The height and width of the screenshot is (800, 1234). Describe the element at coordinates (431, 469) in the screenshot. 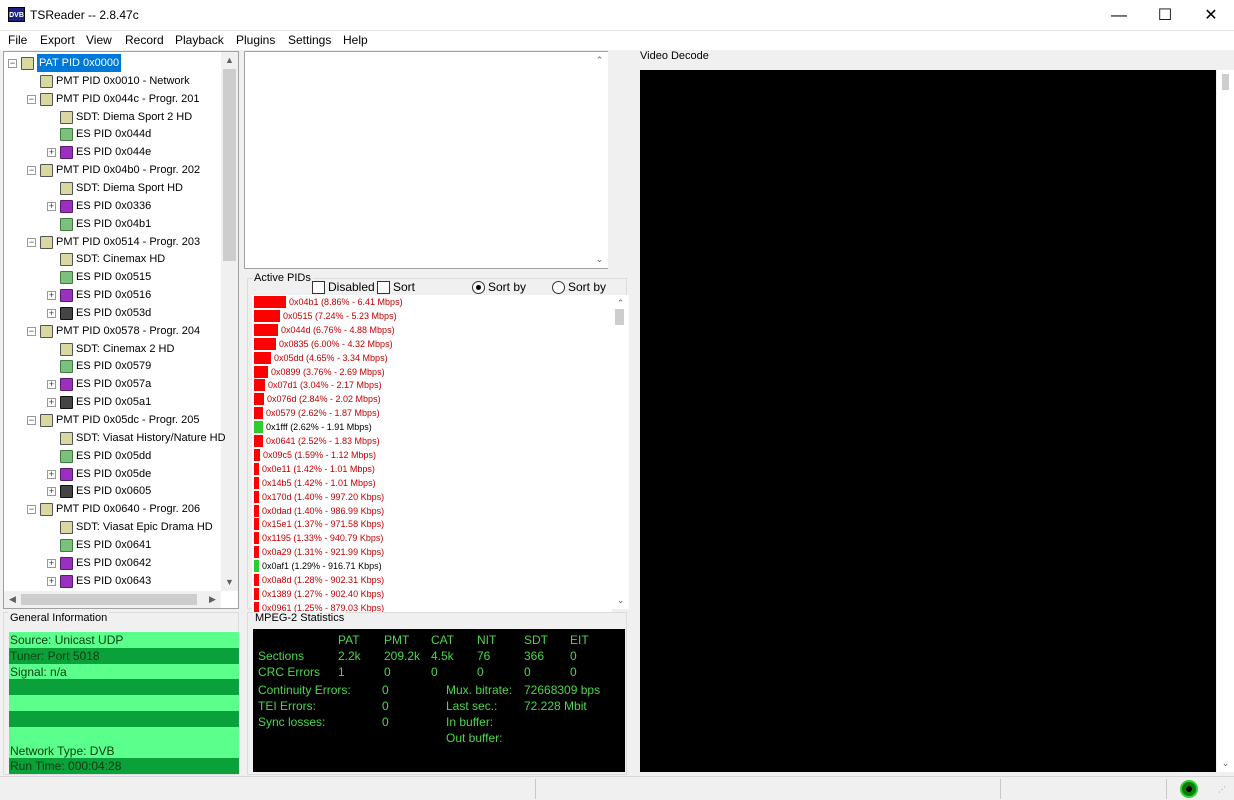

I see `pid-row: 0x0e11 (1.42% - 1.01 Mbps)` at that location.